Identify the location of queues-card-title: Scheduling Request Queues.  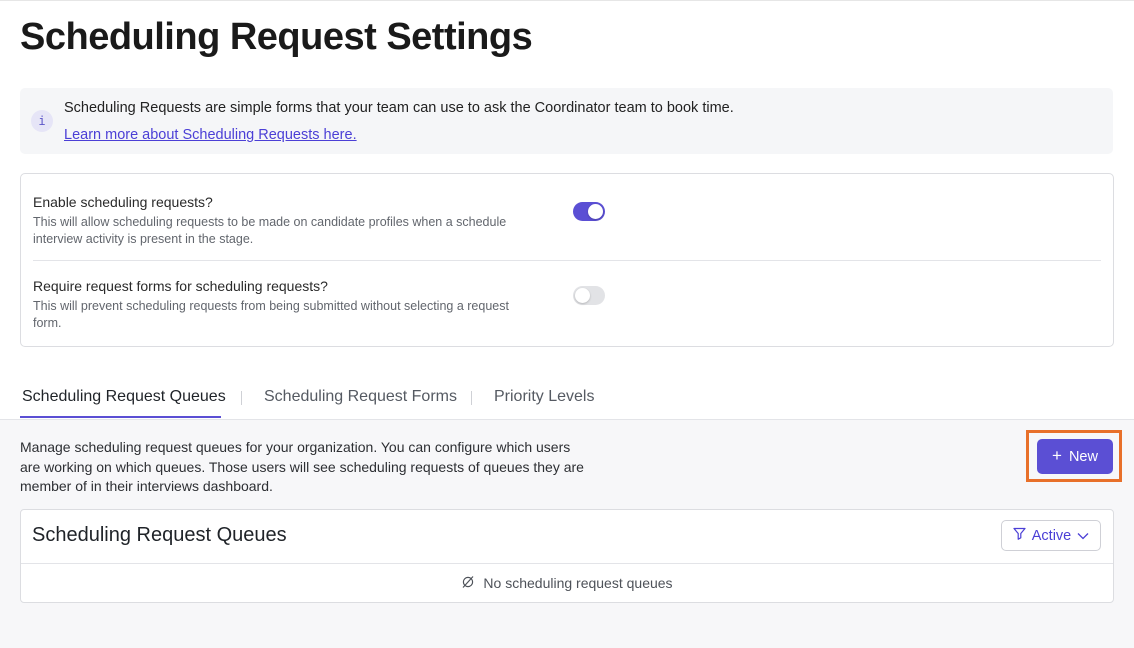
(159, 535).